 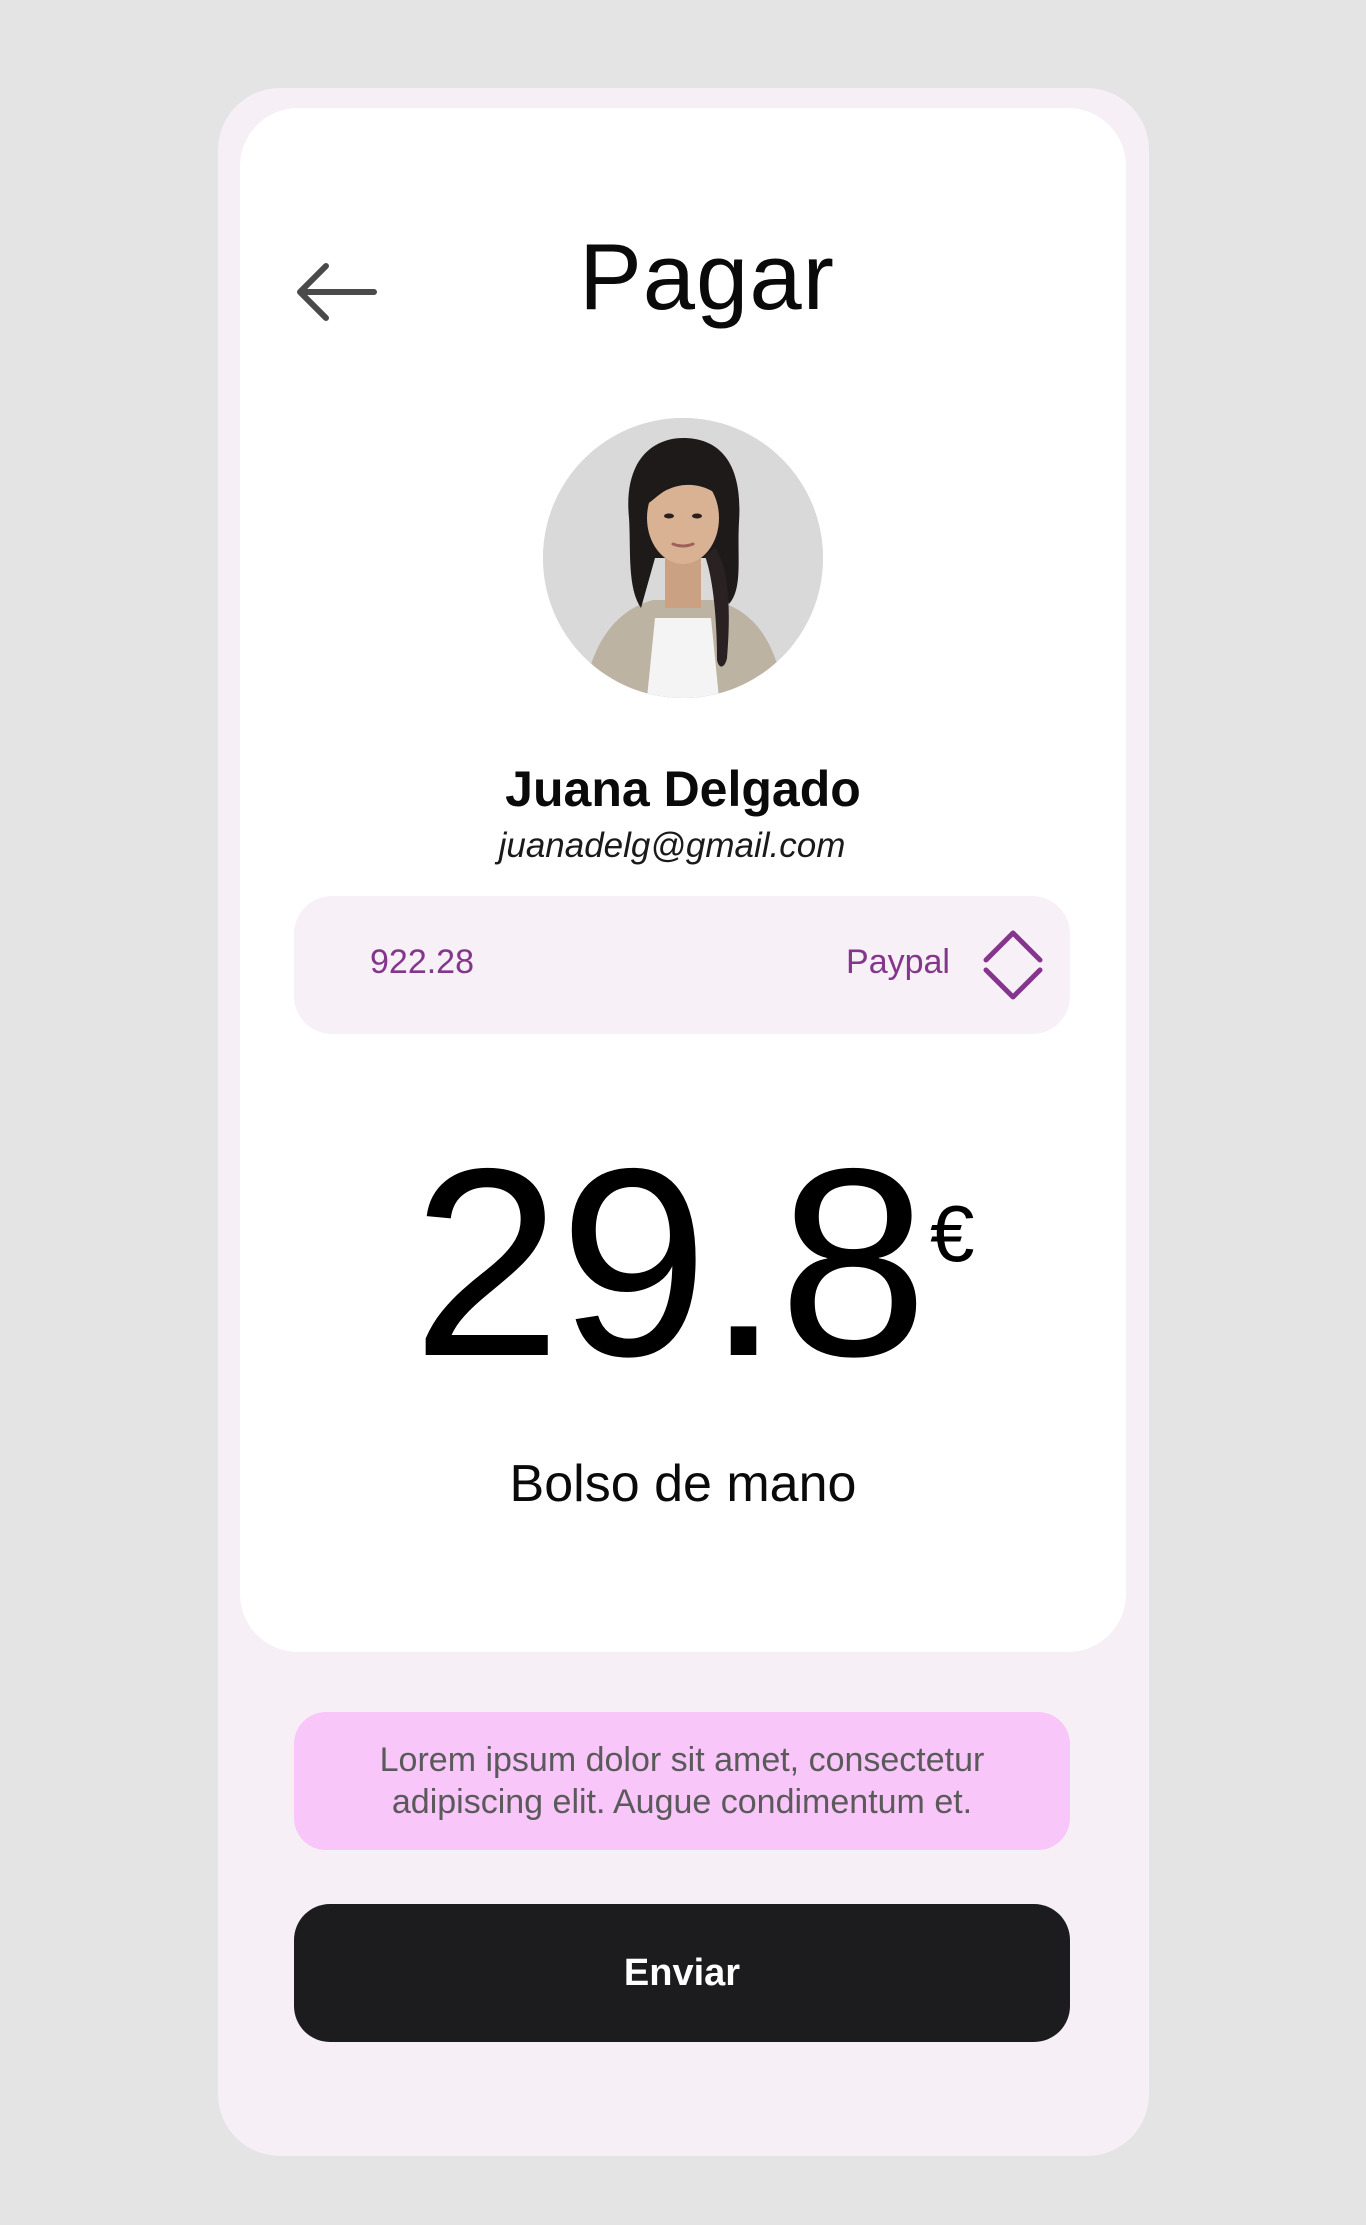 I want to click on payment-amount: 29.8, so click(x=670, y=1262).